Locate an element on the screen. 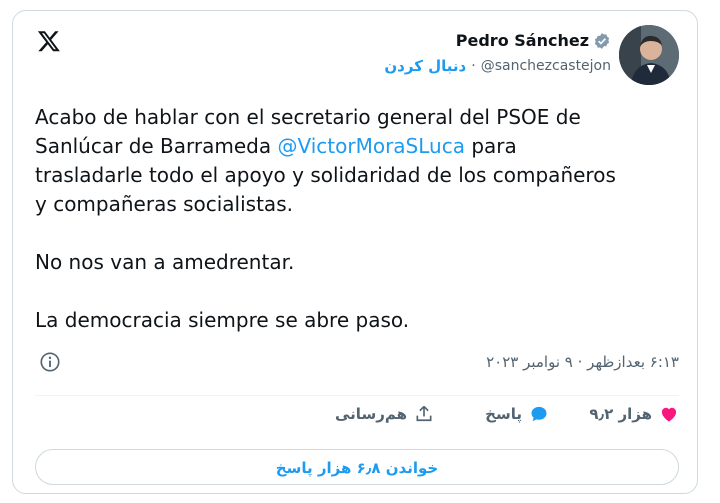  tweet-paragraph: La democracia siempre se abre paso. is located at coordinates (222, 320).